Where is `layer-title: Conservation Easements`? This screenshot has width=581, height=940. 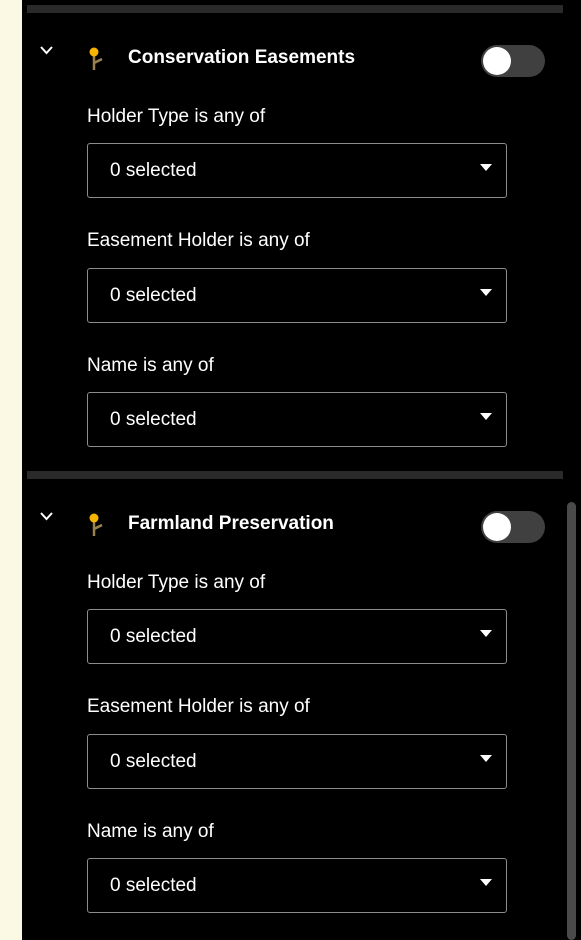 layer-title: Conservation Easements is located at coordinates (242, 57).